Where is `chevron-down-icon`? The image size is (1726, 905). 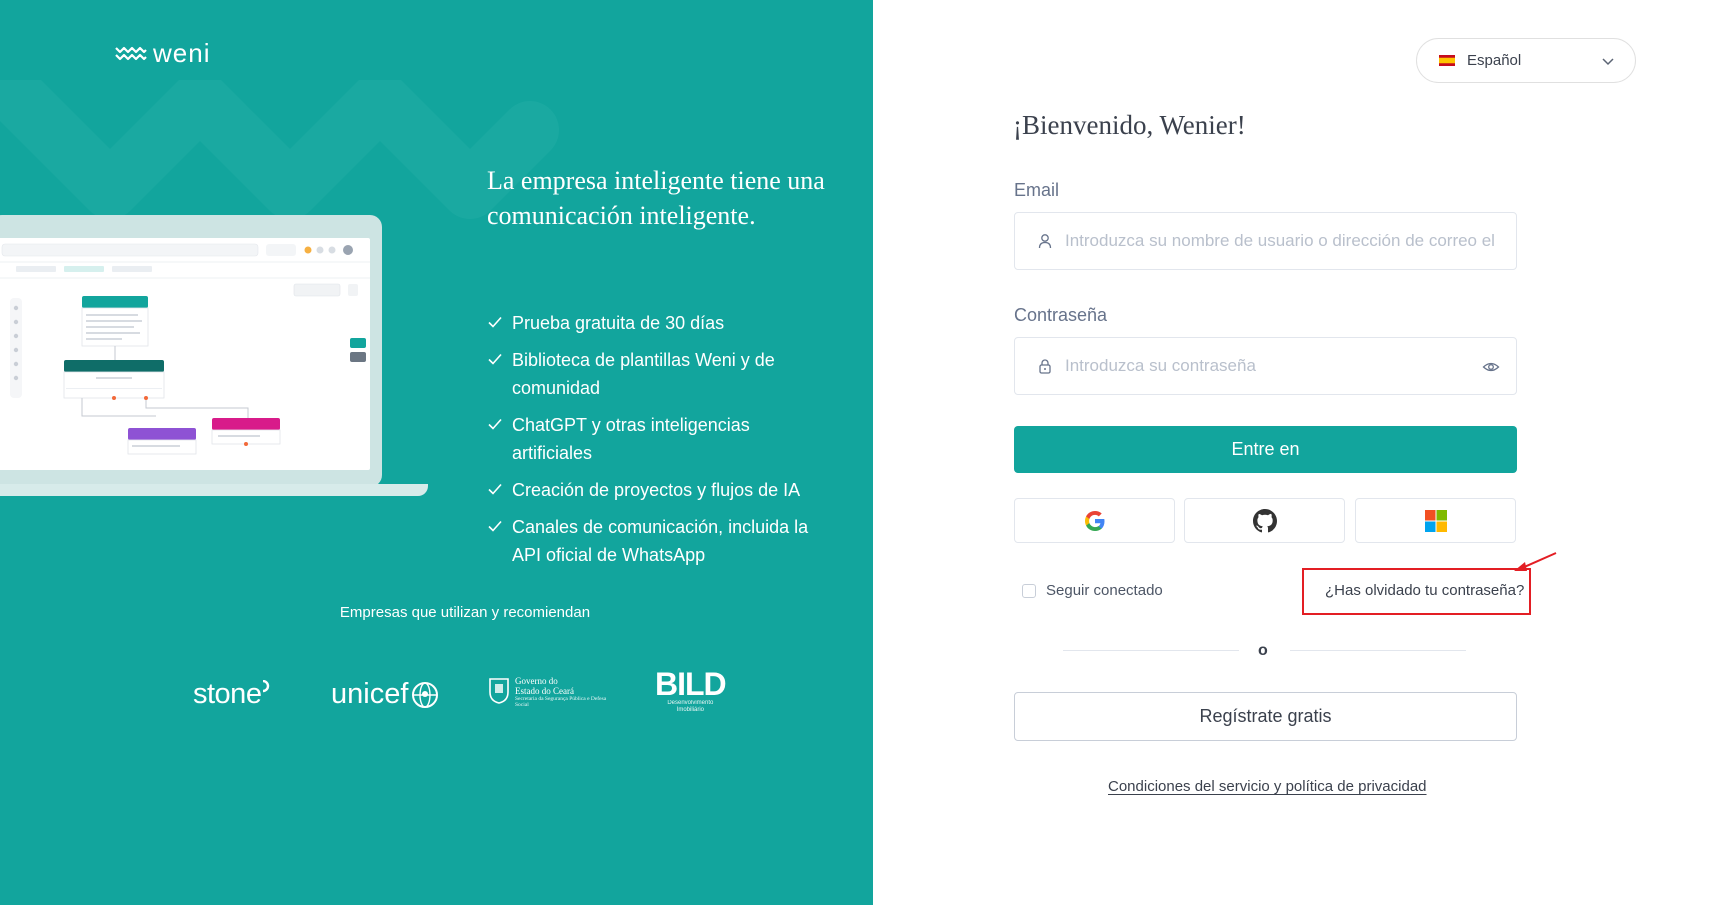
chevron-down-icon is located at coordinates (1608, 62).